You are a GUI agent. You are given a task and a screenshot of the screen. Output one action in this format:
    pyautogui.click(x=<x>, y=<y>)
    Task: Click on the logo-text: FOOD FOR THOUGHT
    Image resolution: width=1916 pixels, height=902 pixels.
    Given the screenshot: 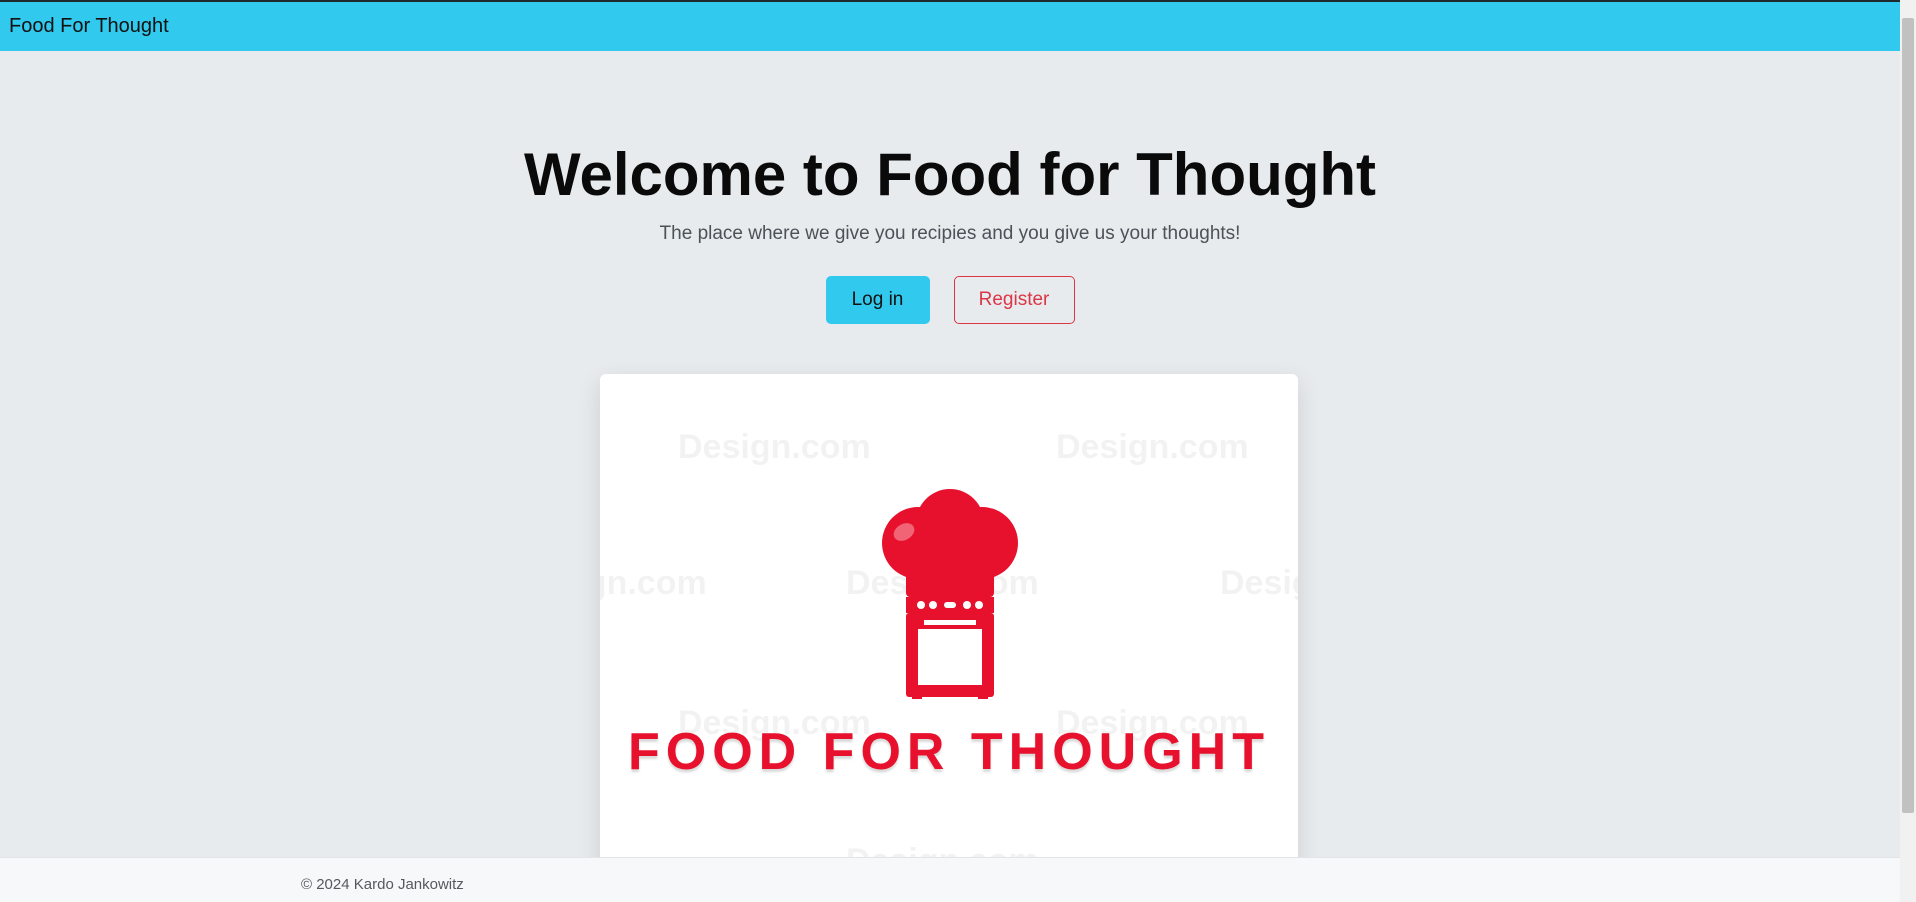 What is the action you would take?
    pyautogui.click(x=949, y=752)
    